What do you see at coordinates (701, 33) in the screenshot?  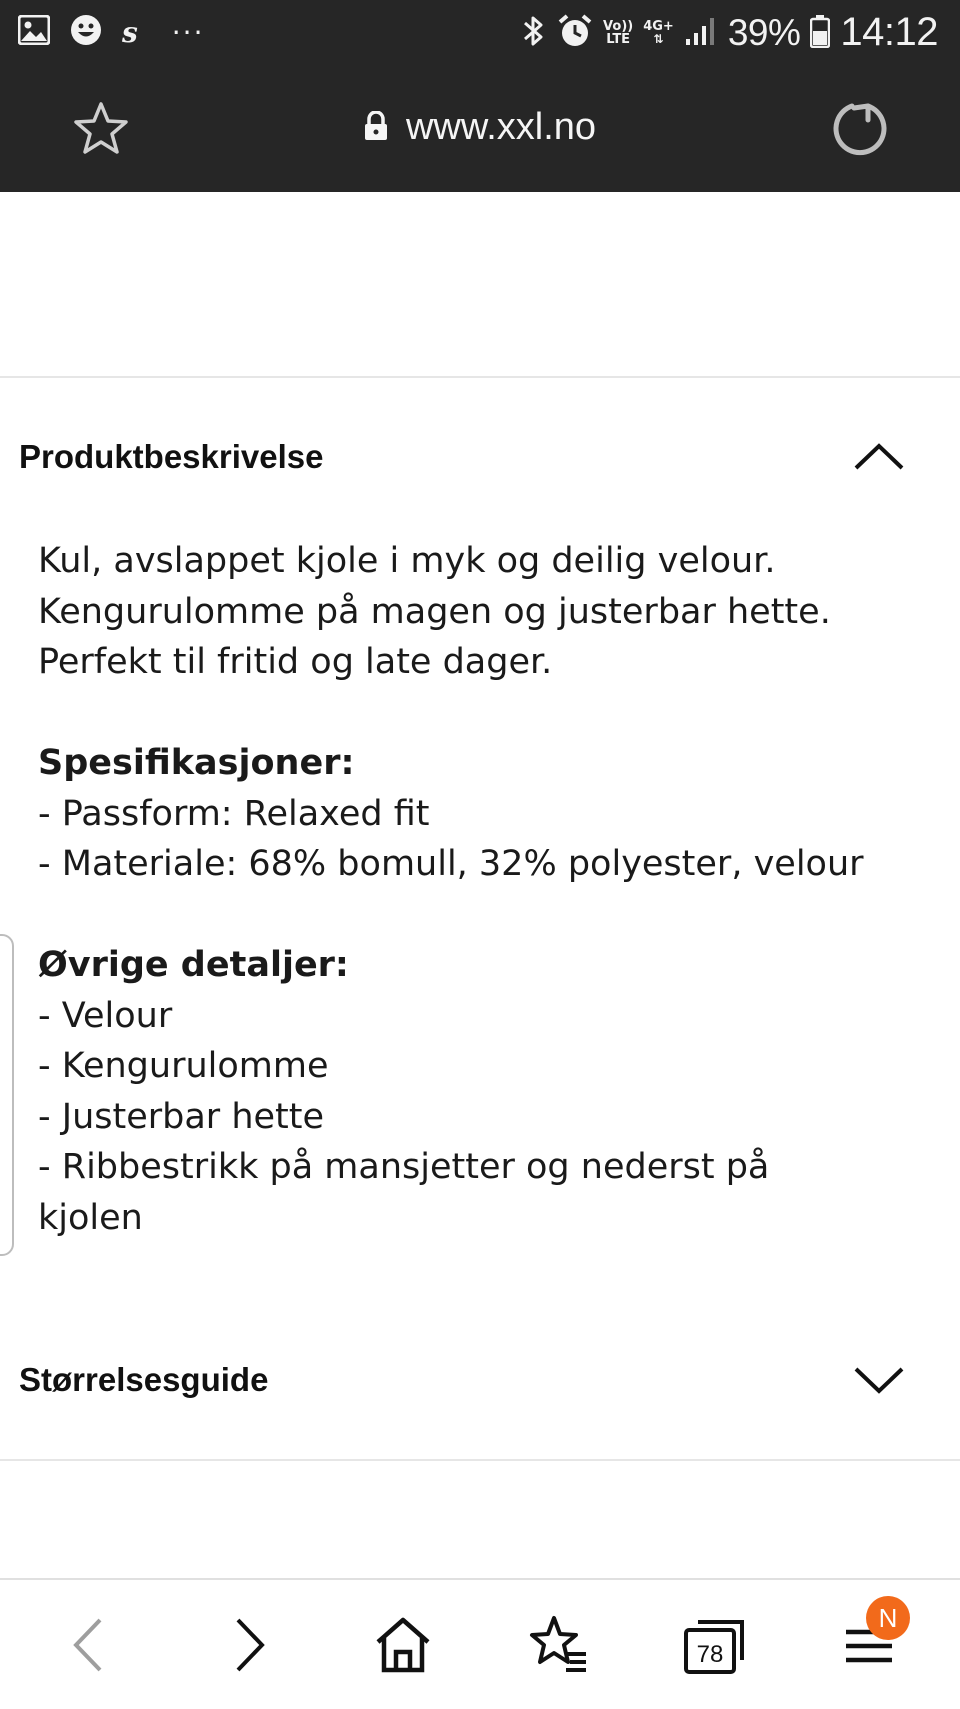 I see `signal-icon` at bounding box center [701, 33].